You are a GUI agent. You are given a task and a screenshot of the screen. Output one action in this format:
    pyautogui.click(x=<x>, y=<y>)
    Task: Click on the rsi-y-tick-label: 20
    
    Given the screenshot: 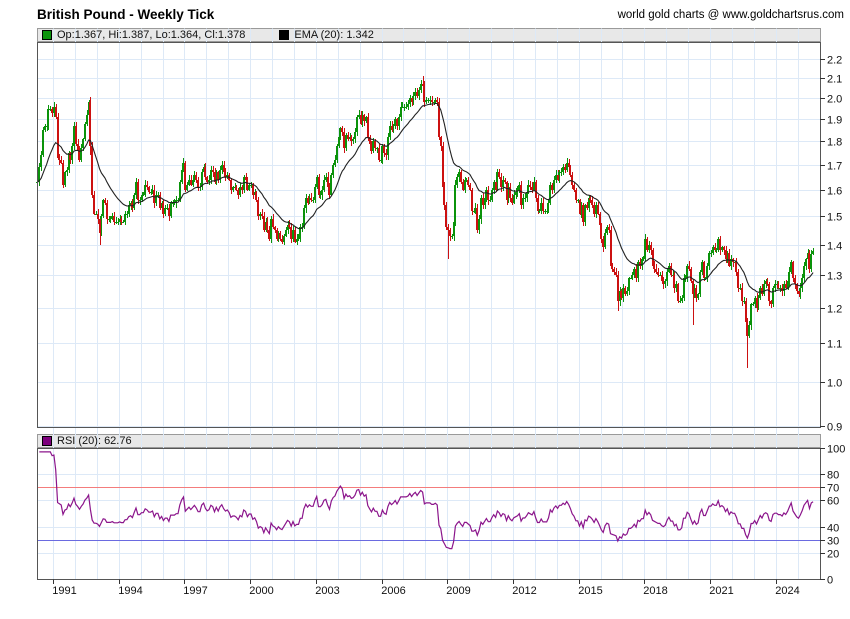 What is the action you would take?
    pyautogui.click(x=833, y=555)
    